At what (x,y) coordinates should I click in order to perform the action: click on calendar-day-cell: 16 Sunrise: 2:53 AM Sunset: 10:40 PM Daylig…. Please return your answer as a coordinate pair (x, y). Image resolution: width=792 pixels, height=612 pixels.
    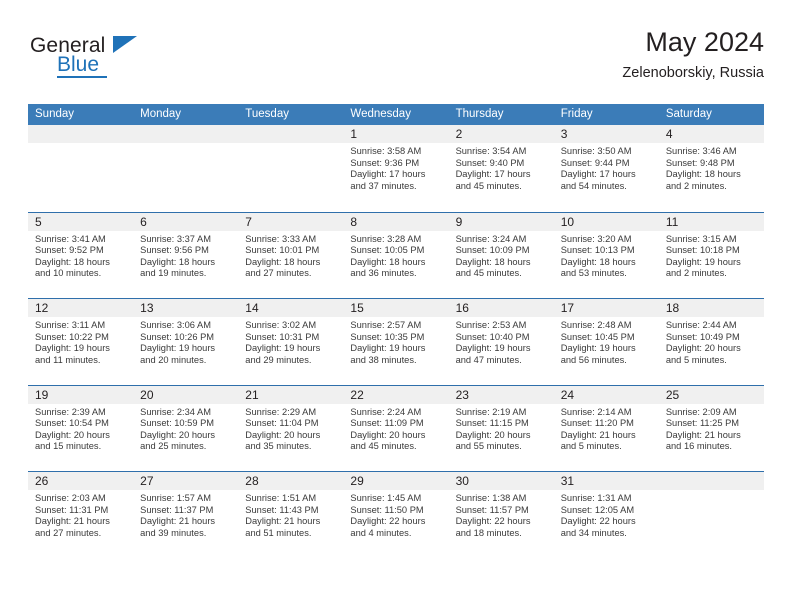
    Looking at the image, I should click on (501, 342).